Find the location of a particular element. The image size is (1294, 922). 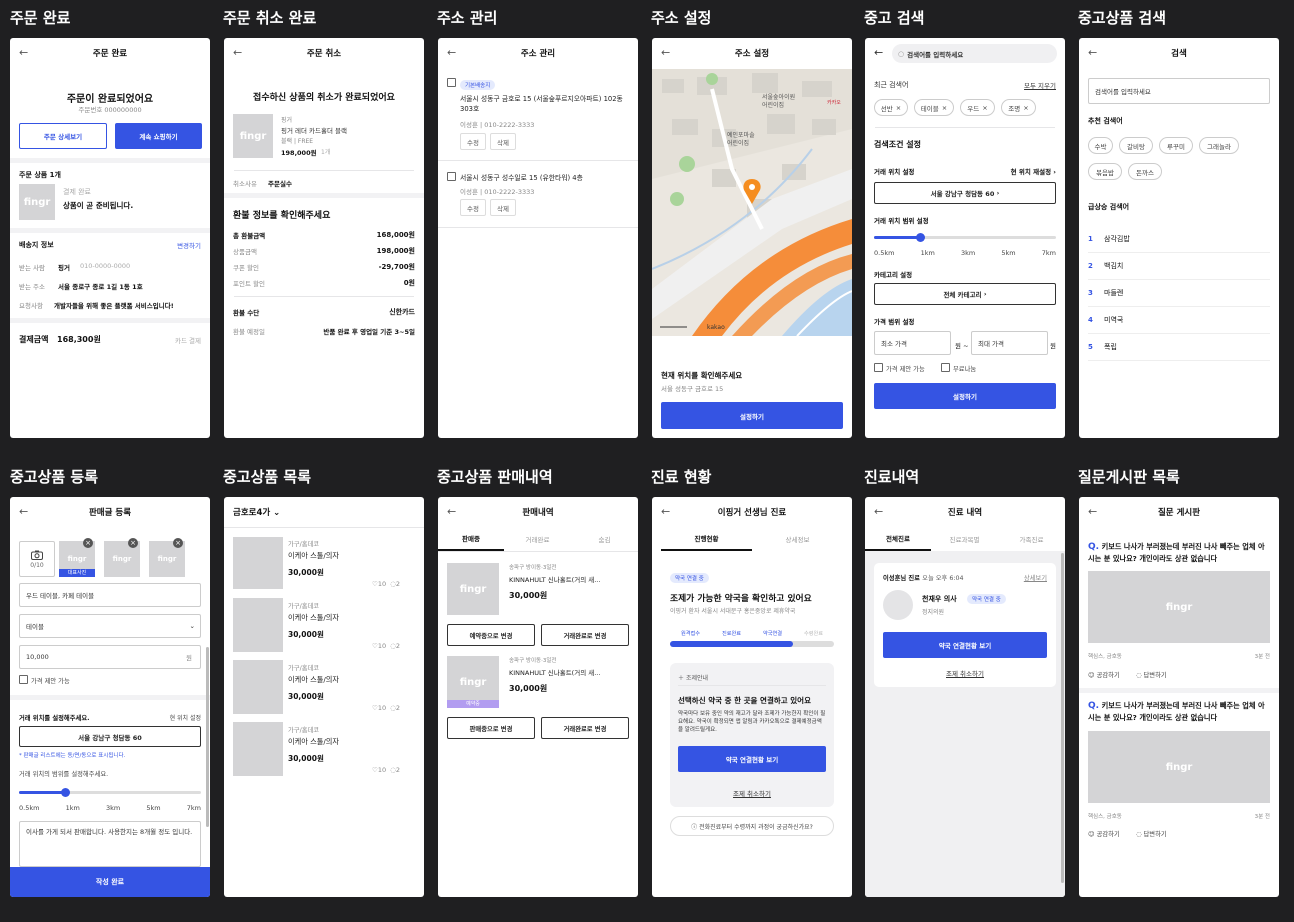

search-input: 검색어를 입력하세요 is located at coordinates (1179, 91).